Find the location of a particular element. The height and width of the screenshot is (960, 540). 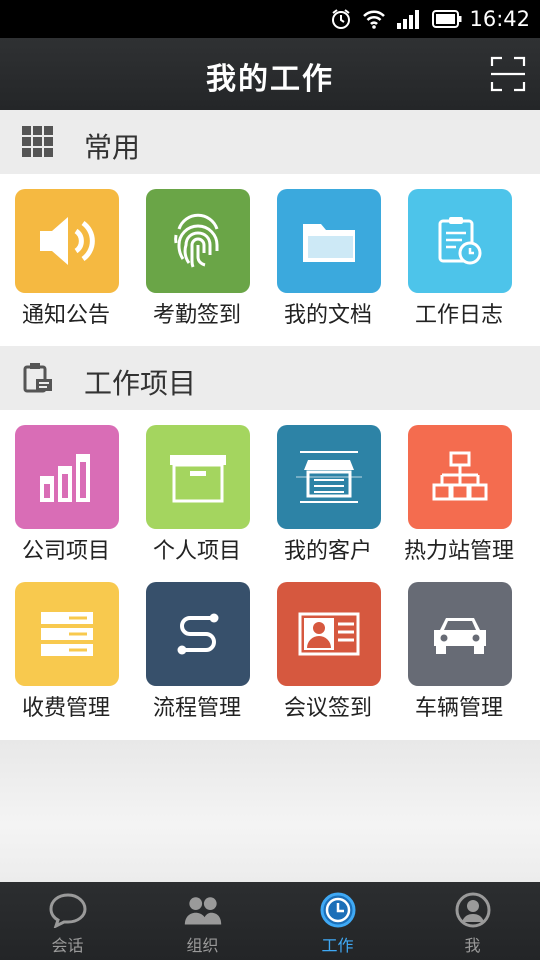

tile-label: 收费管理 is located at coordinates (65, 708).